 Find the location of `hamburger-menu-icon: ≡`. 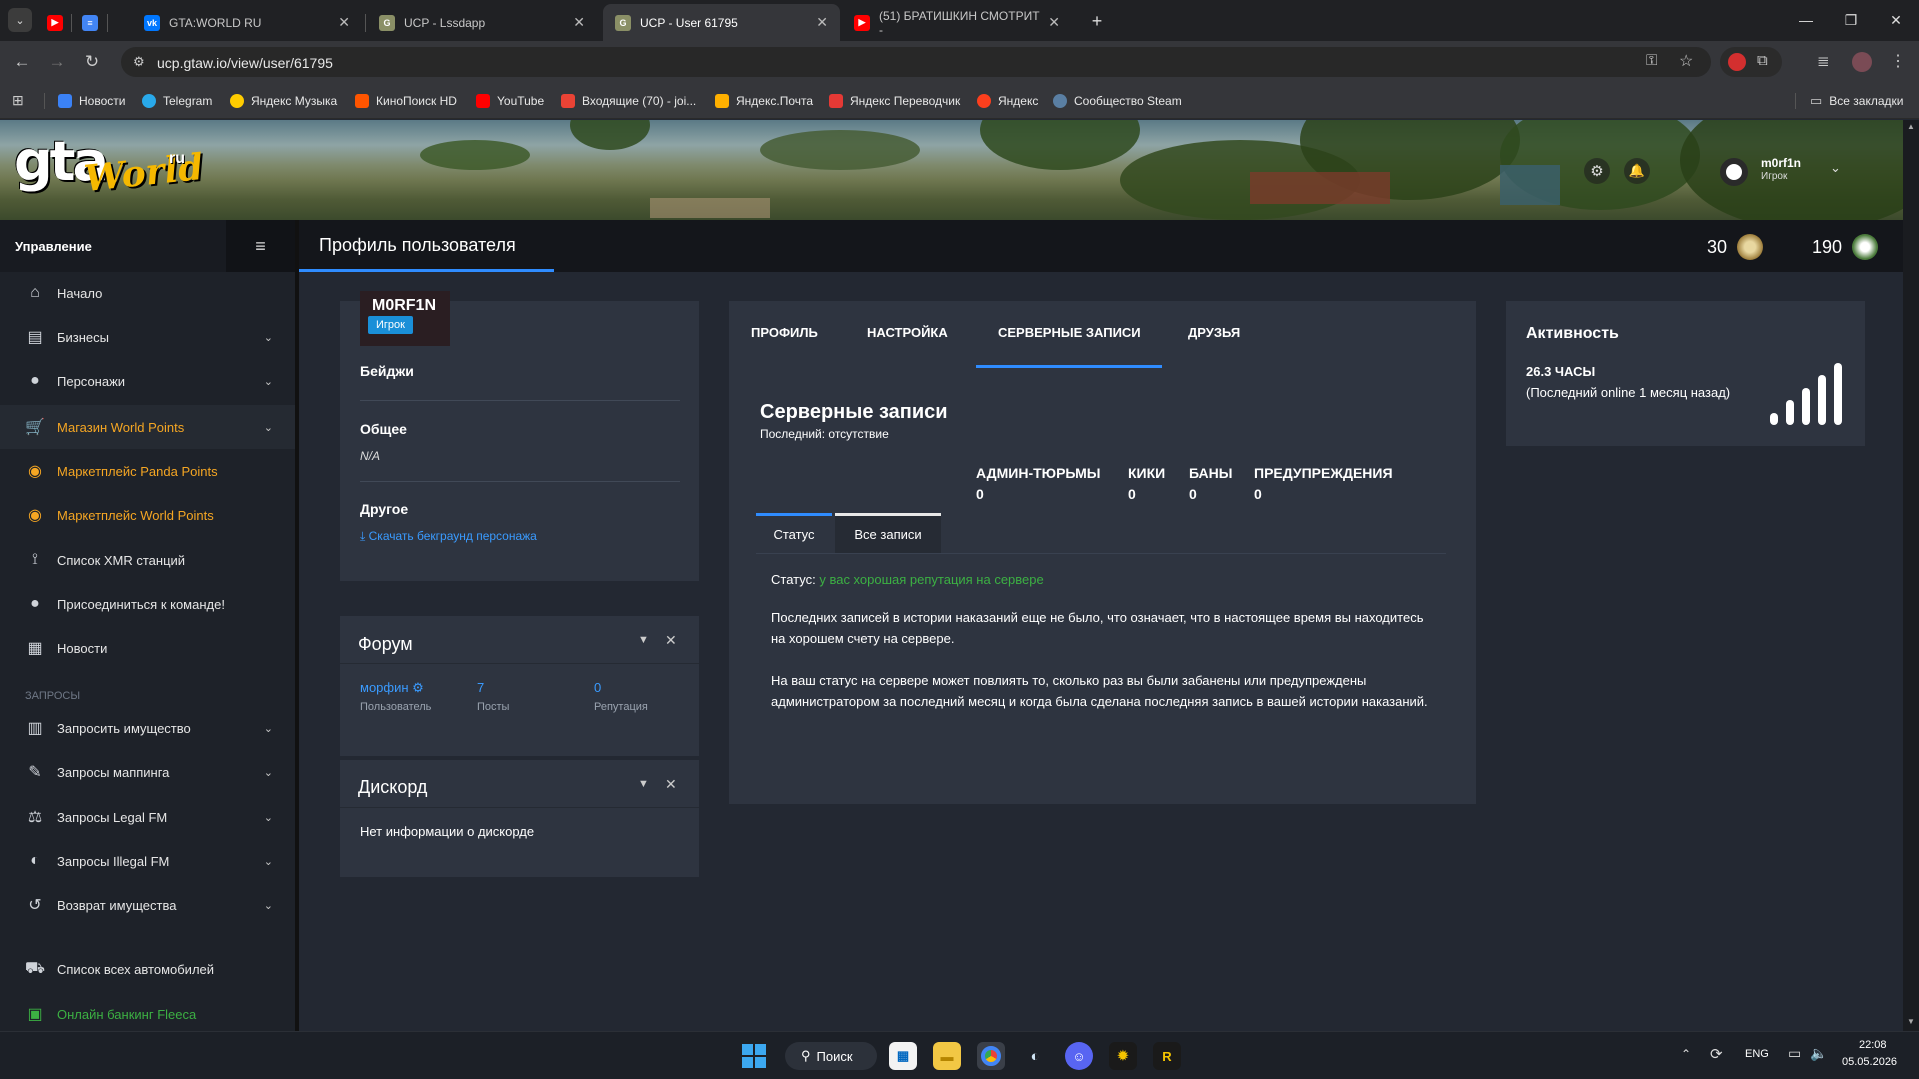

hamburger-menu-icon: ≡ is located at coordinates (260, 246).